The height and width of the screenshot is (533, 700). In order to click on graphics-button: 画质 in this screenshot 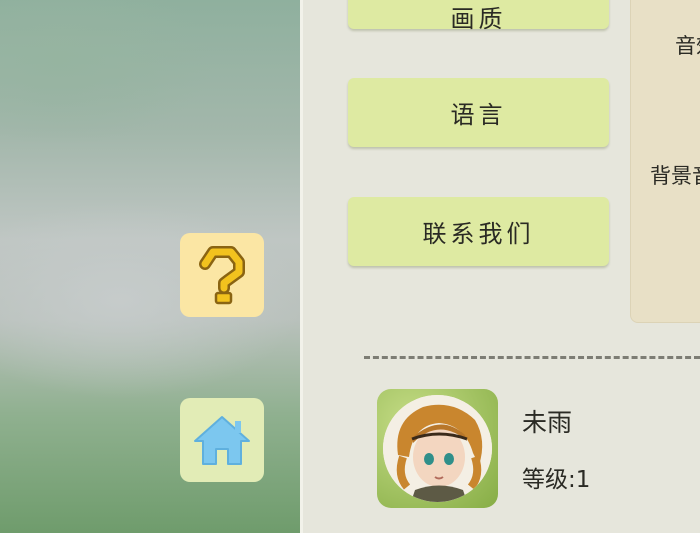, I will do `click(478, 16)`.